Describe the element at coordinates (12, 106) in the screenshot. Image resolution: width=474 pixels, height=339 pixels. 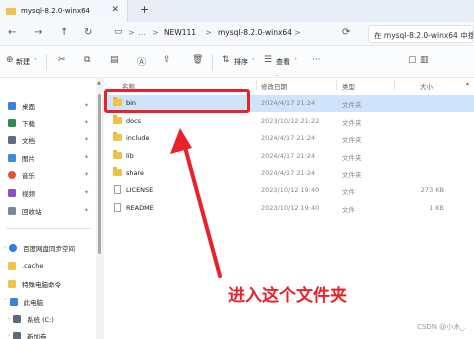
I see `desktop-icon` at that location.